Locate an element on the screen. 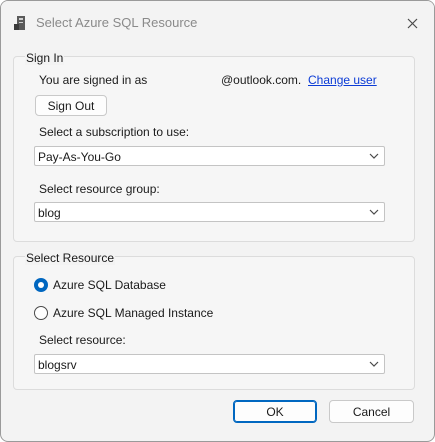 The height and width of the screenshot is (442, 435). resource-label: Select resource: is located at coordinates (82, 340).